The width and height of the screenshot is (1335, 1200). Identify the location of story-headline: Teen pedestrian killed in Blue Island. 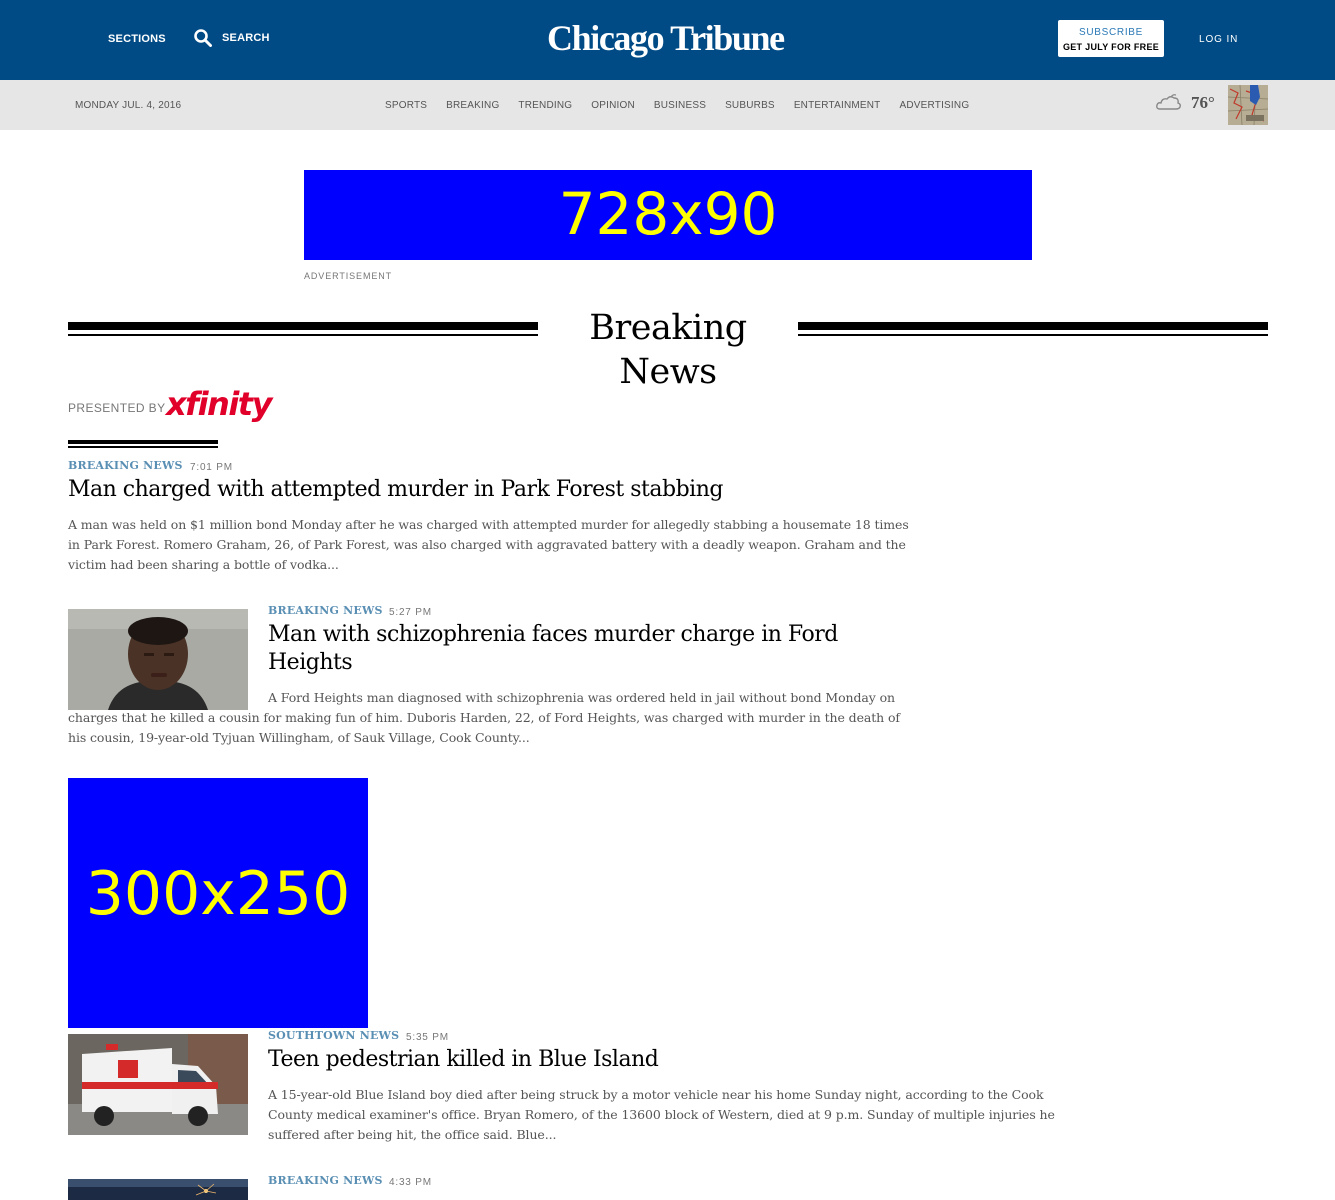
(678, 1060).